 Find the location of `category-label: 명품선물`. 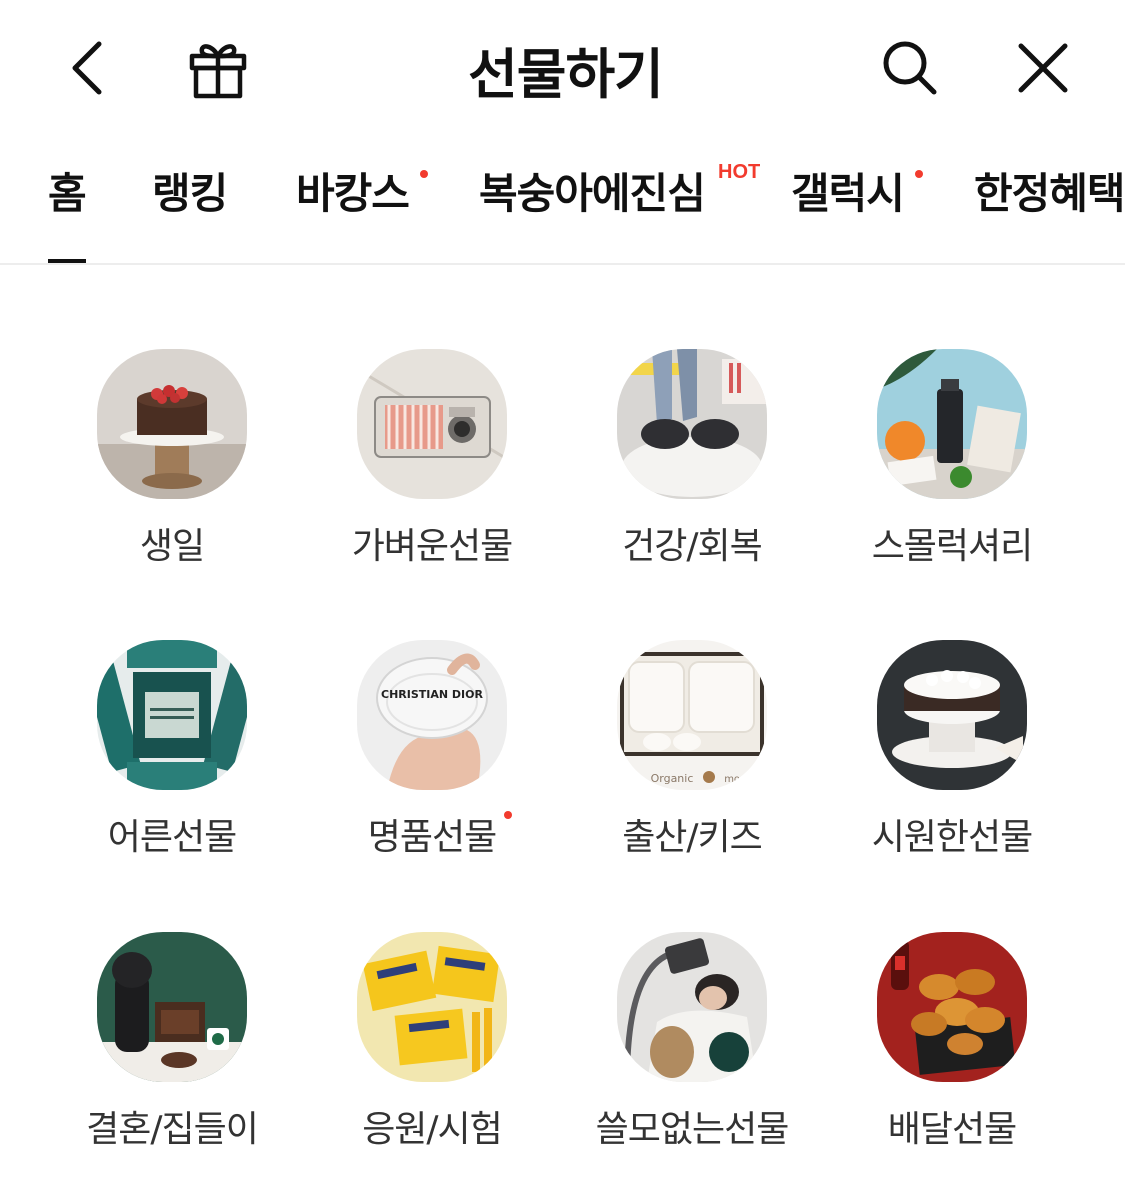

category-label: 명품선물 is located at coordinates (432, 837).